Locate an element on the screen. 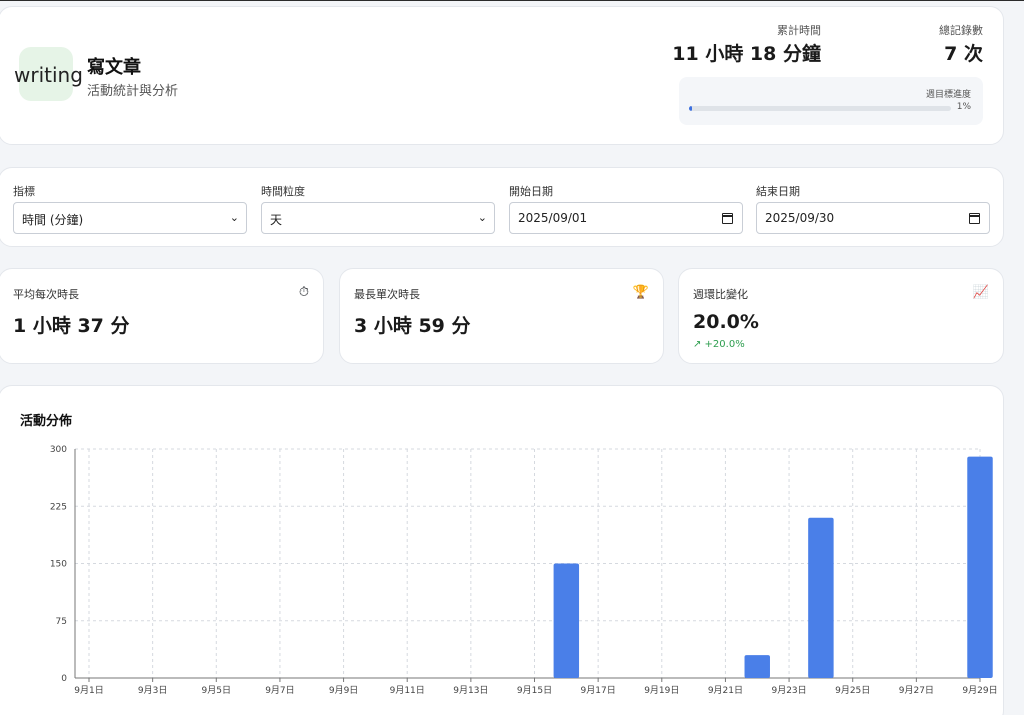  chart-increasing-icon: 📈 is located at coordinates (980, 292).